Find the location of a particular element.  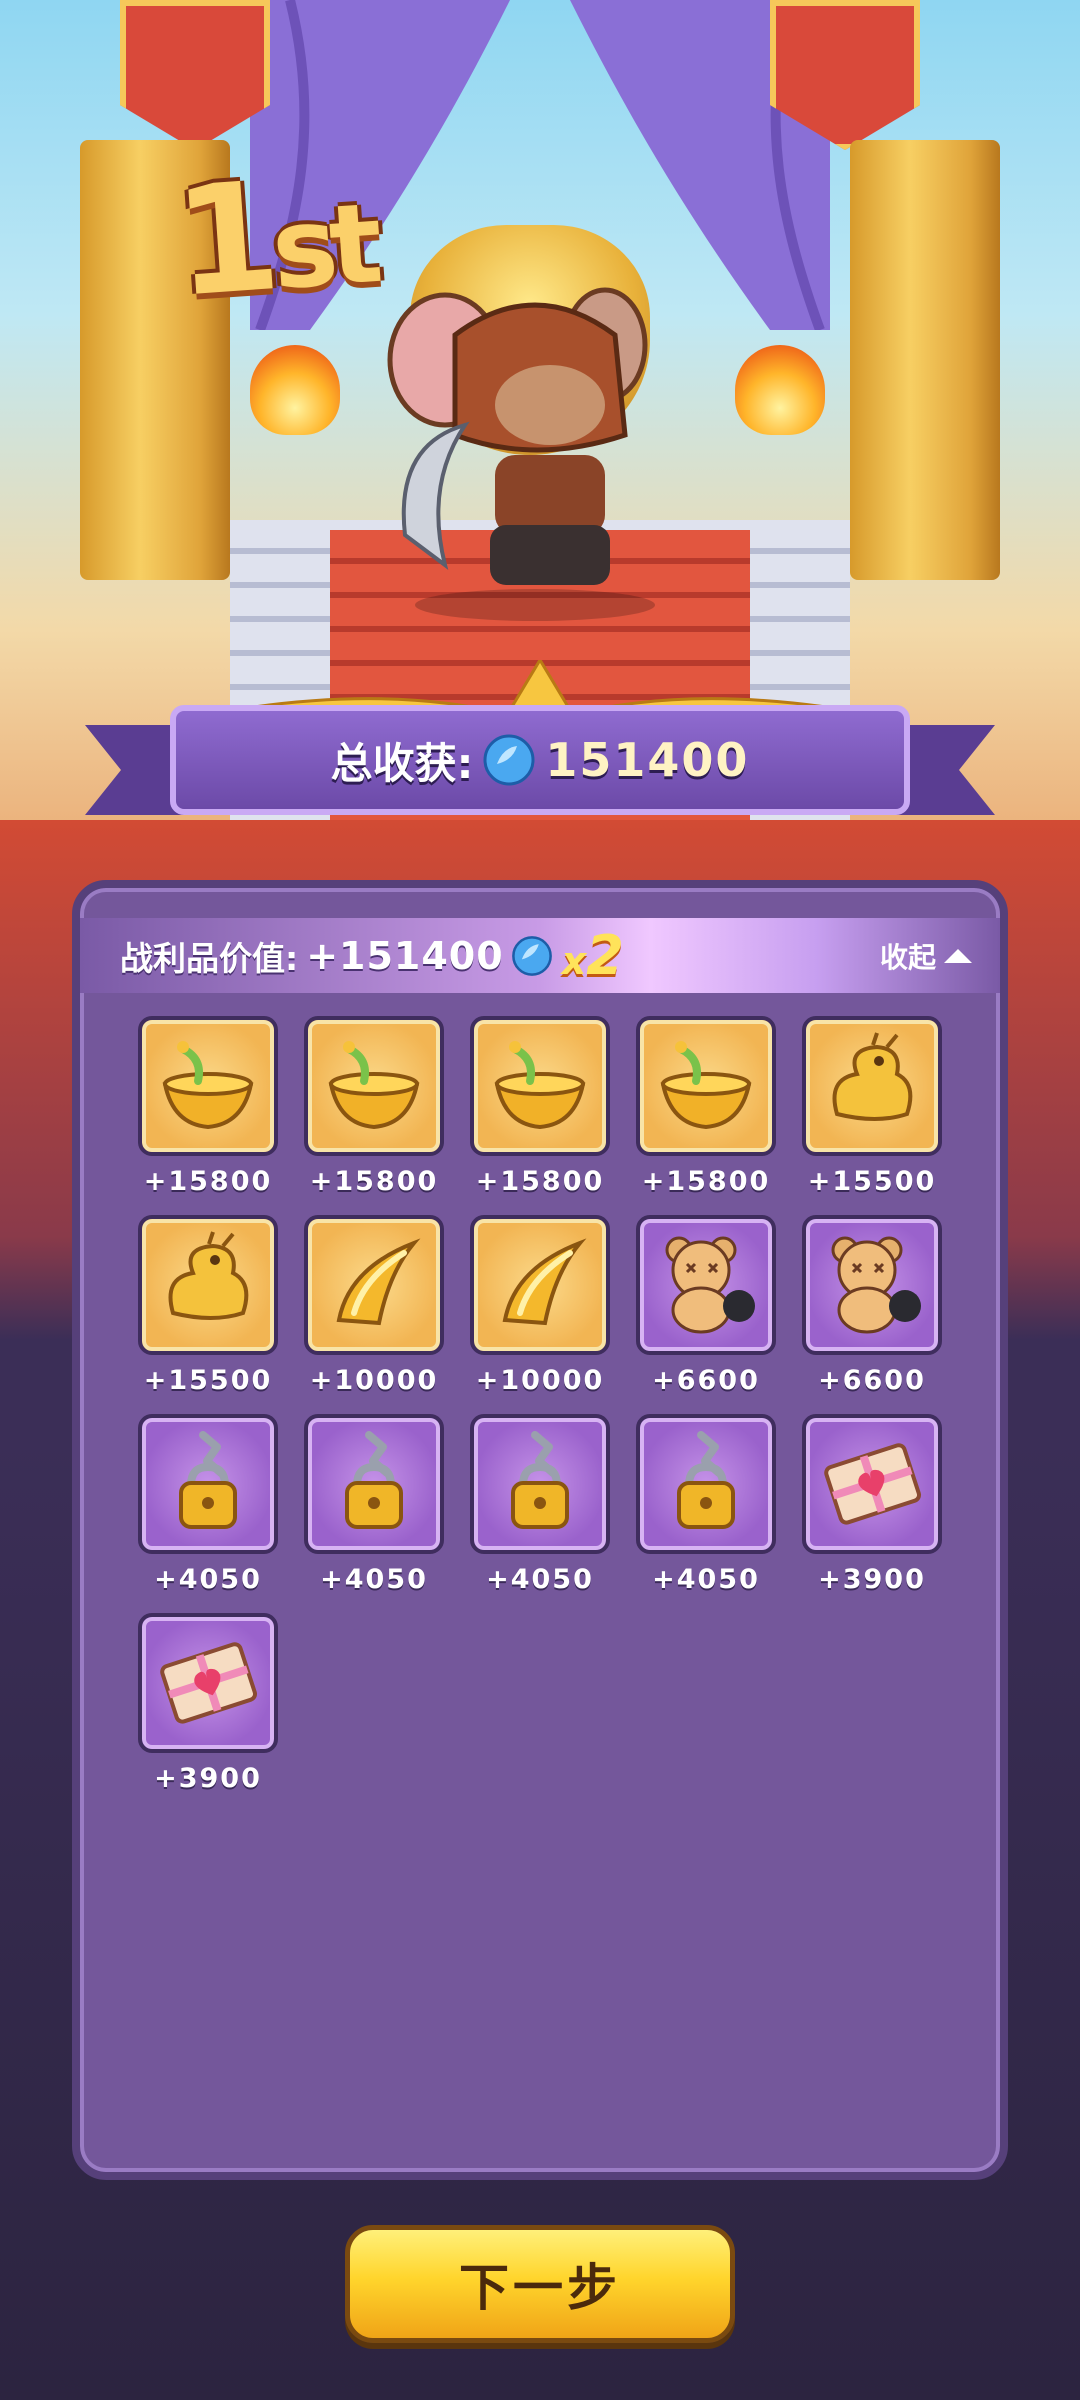

collapse-button: 收起 is located at coordinates (926, 956).